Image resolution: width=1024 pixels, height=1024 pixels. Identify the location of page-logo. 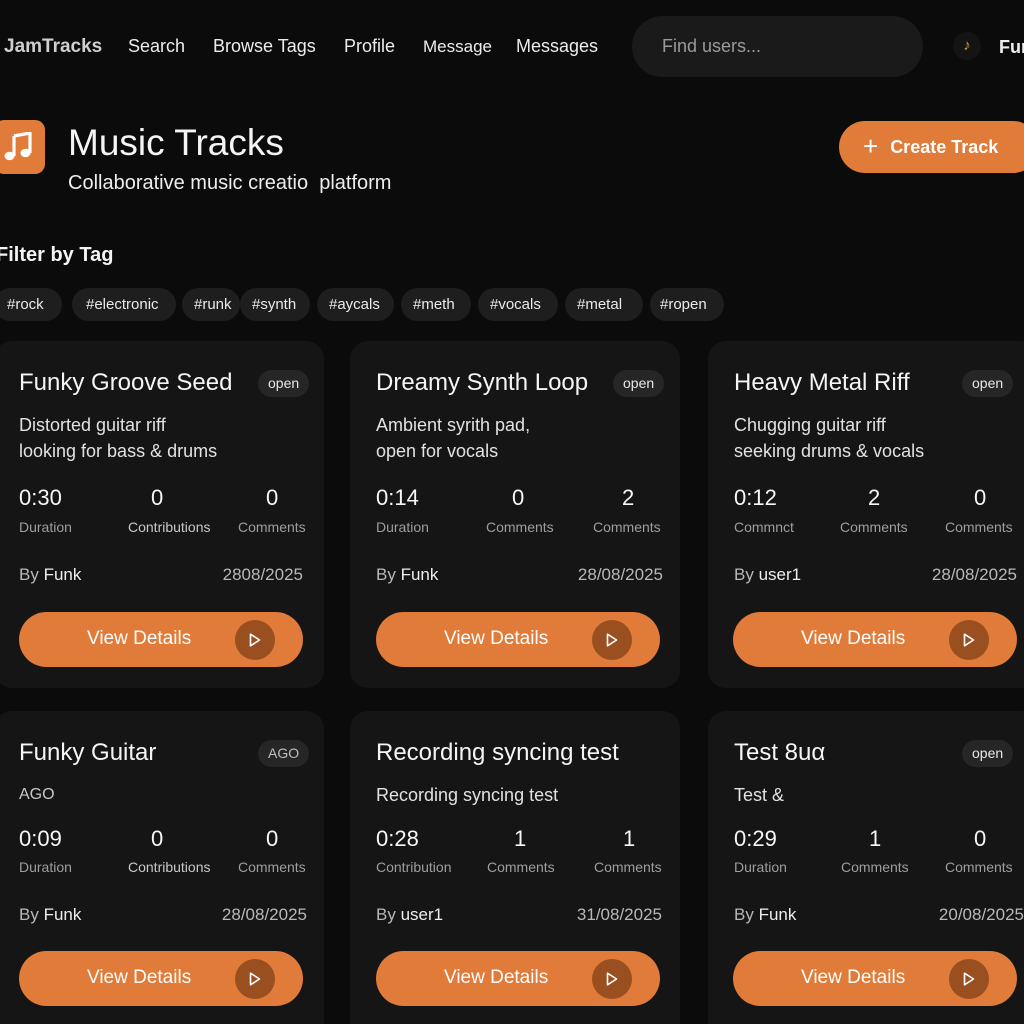
(22, 147).